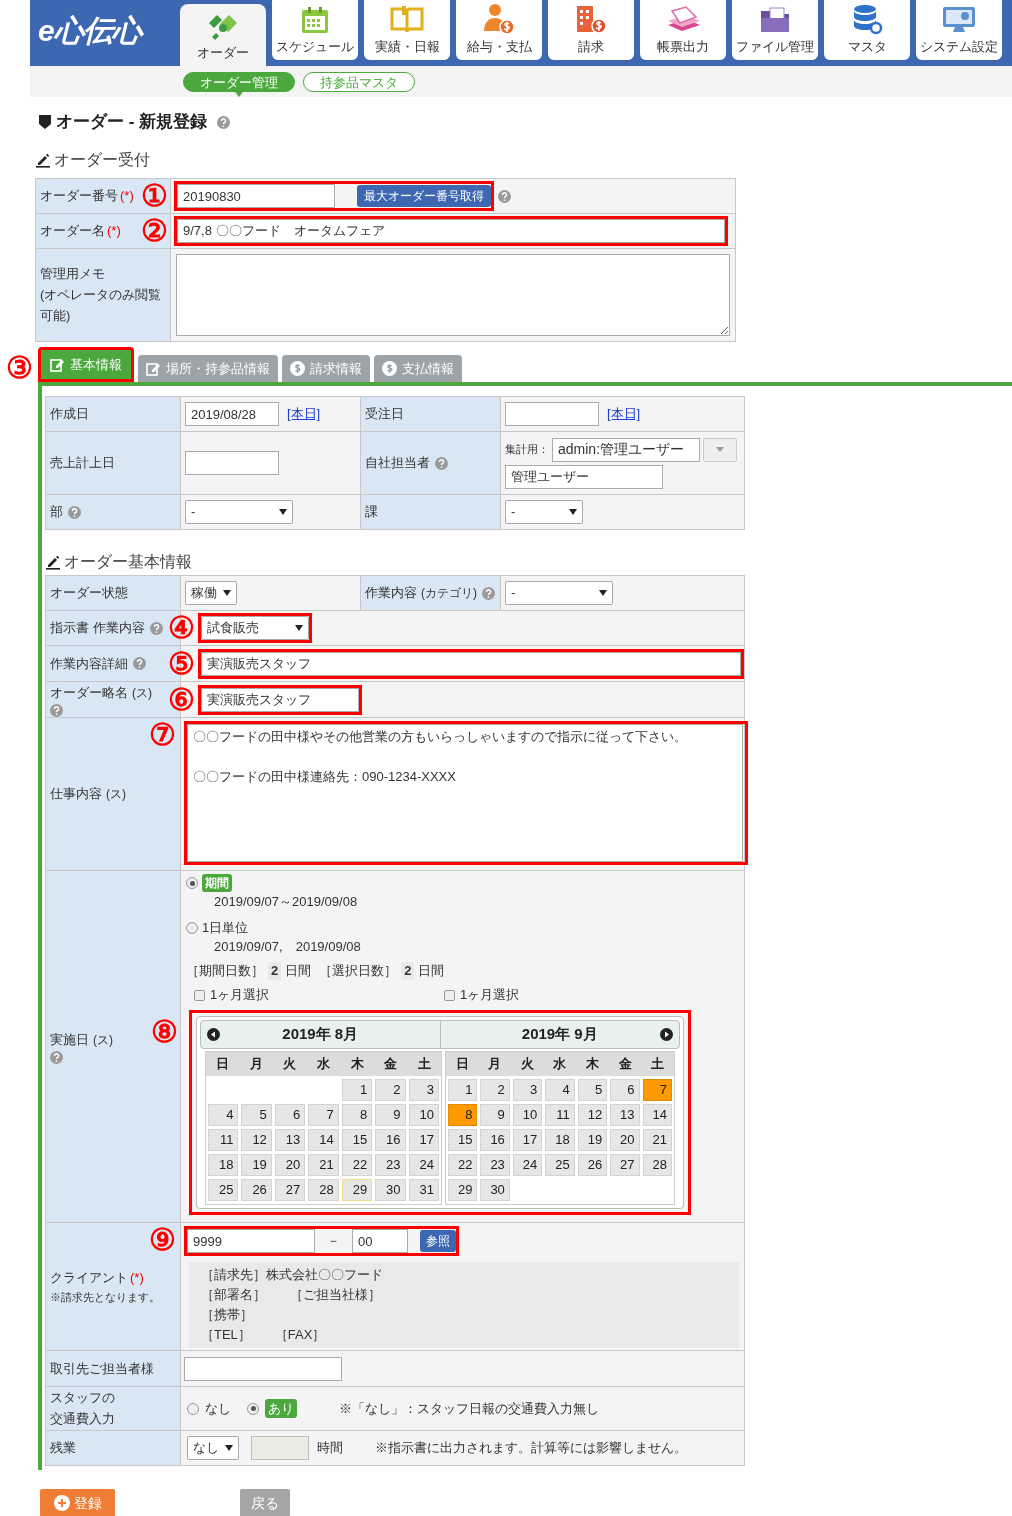 This screenshot has width=1012, height=1516. I want to click on previous-month-icon, so click(213, 1034).